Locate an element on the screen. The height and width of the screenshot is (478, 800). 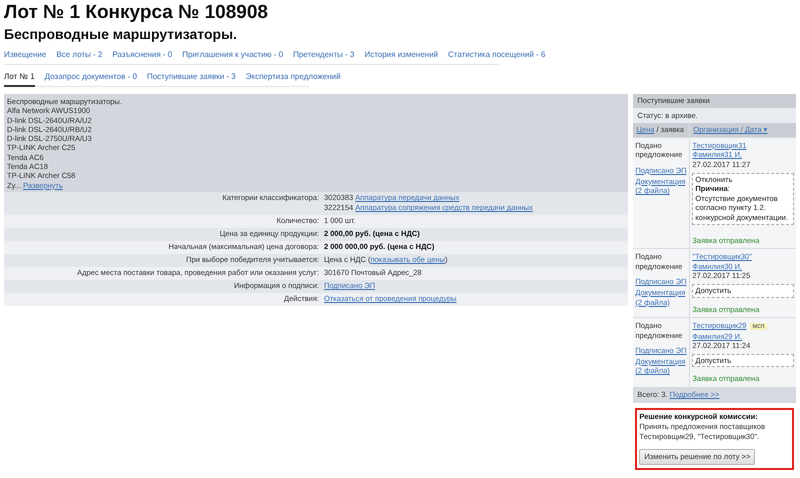
tab: Приглашения к участию - 0 is located at coordinates (233, 56).